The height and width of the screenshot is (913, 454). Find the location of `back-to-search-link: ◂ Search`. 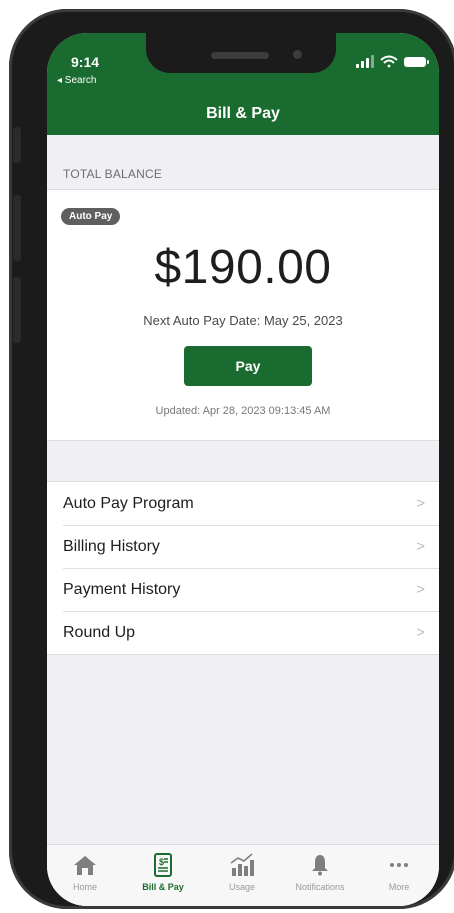

back-to-search-link: ◂ Search is located at coordinates (76, 80).